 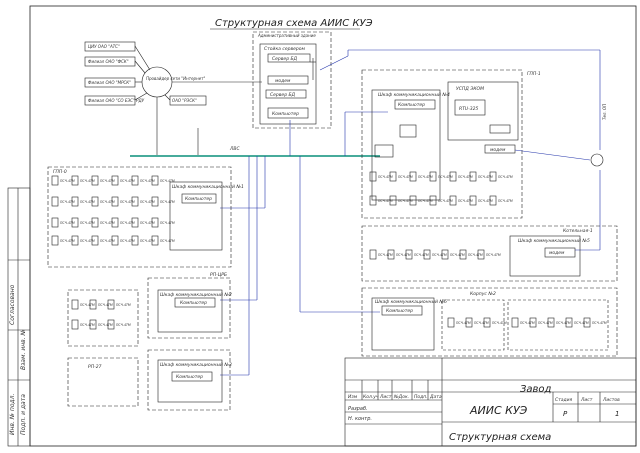 I want to click on cab5-modem: модем, so click(x=557, y=253).